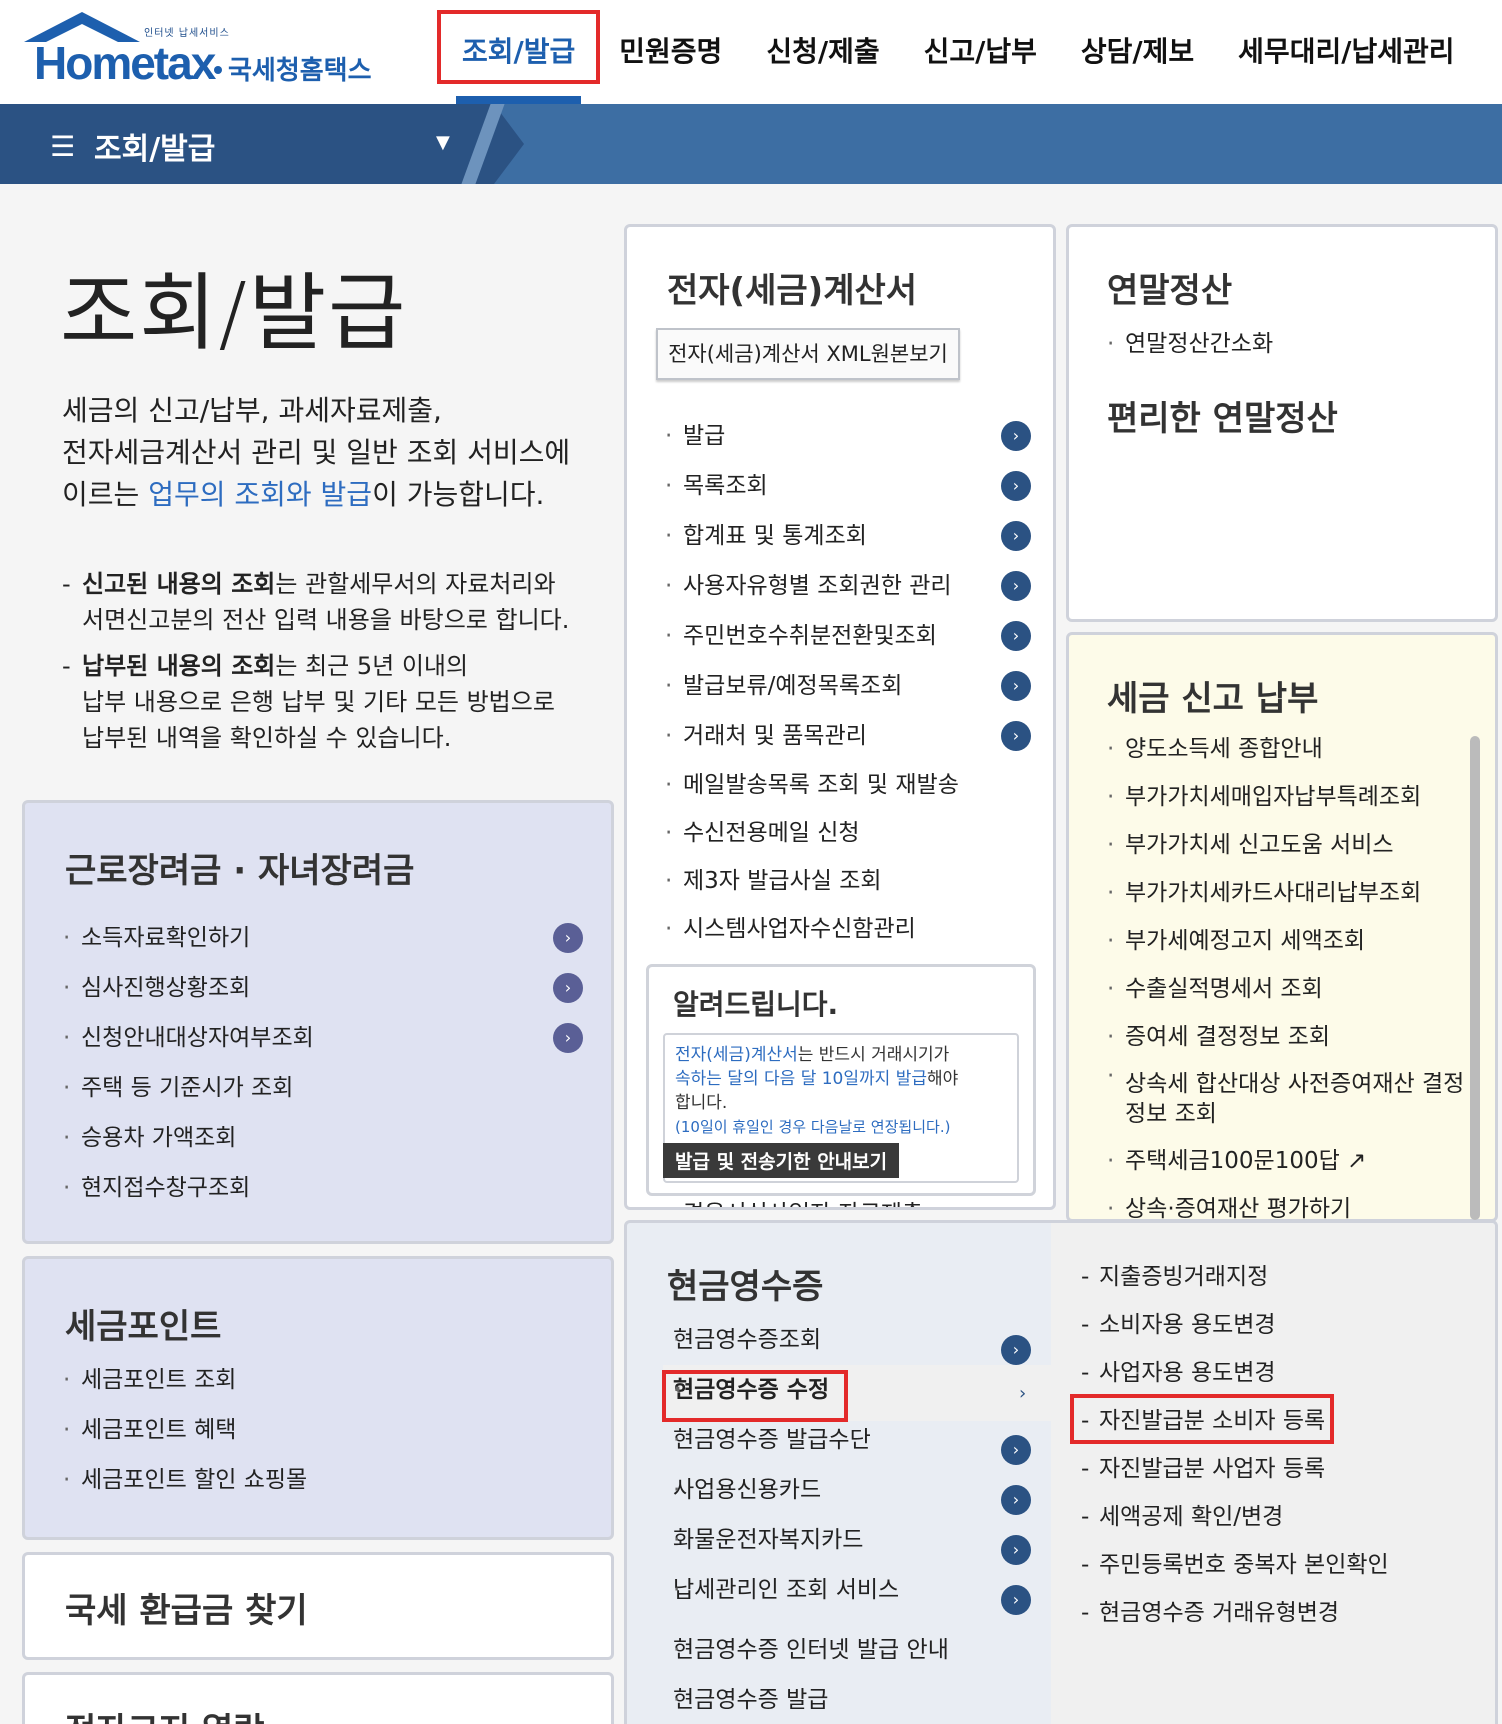  Describe the element at coordinates (313, 1380) in the screenshot. I see `list-item: 세금포인트 조회` at that location.